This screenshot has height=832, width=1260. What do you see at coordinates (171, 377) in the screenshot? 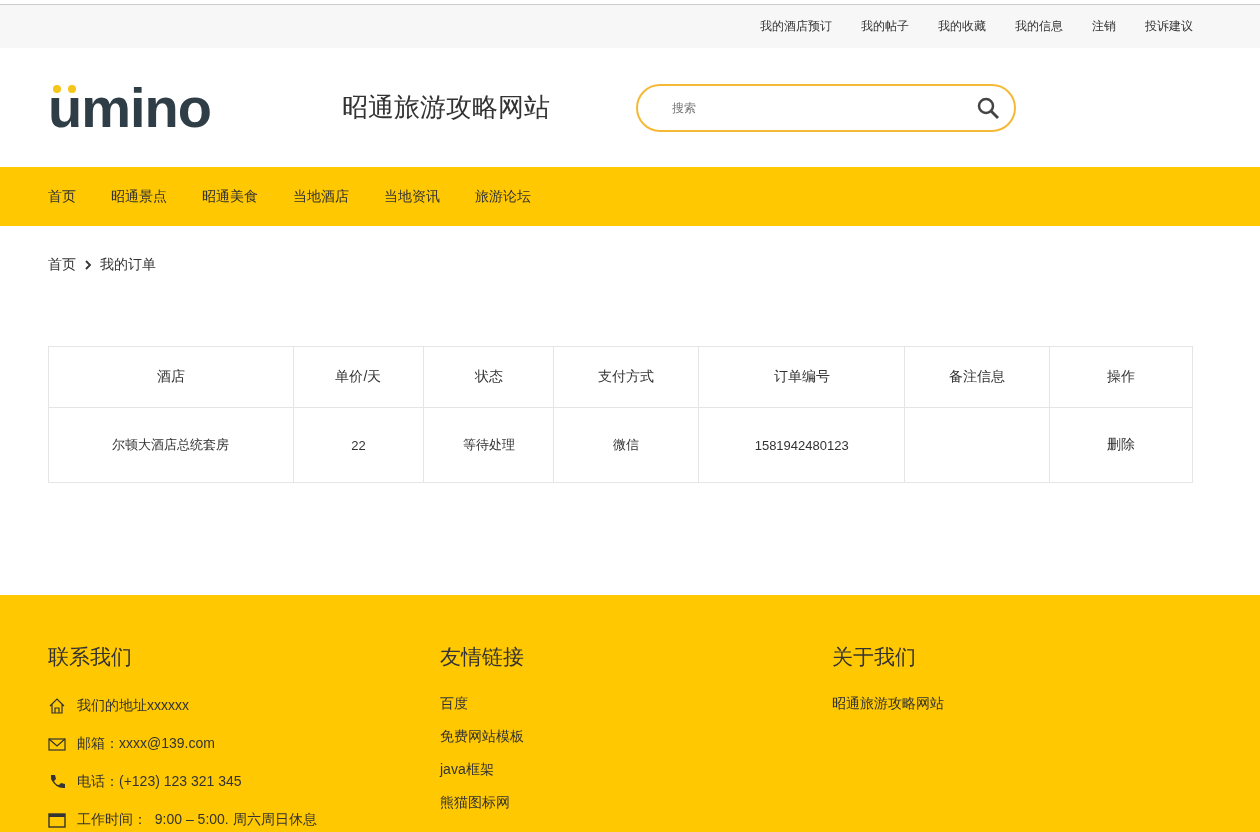
I see `column-header: 酒店` at bounding box center [171, 377].